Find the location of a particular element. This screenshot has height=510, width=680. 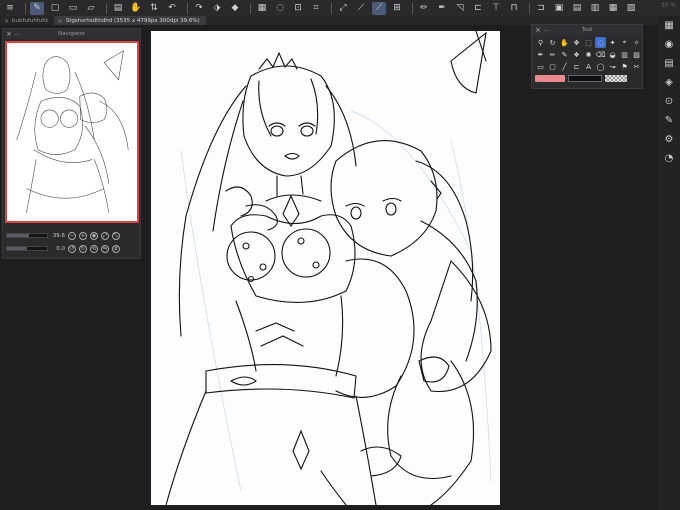

transform-icon: ⤢ is located at coordinates (343, 8).